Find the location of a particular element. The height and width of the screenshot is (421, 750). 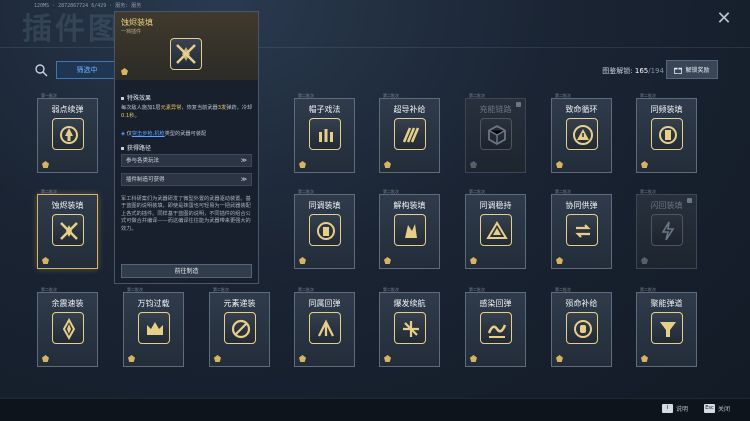

target-icon is located at coordinates (325, 230).